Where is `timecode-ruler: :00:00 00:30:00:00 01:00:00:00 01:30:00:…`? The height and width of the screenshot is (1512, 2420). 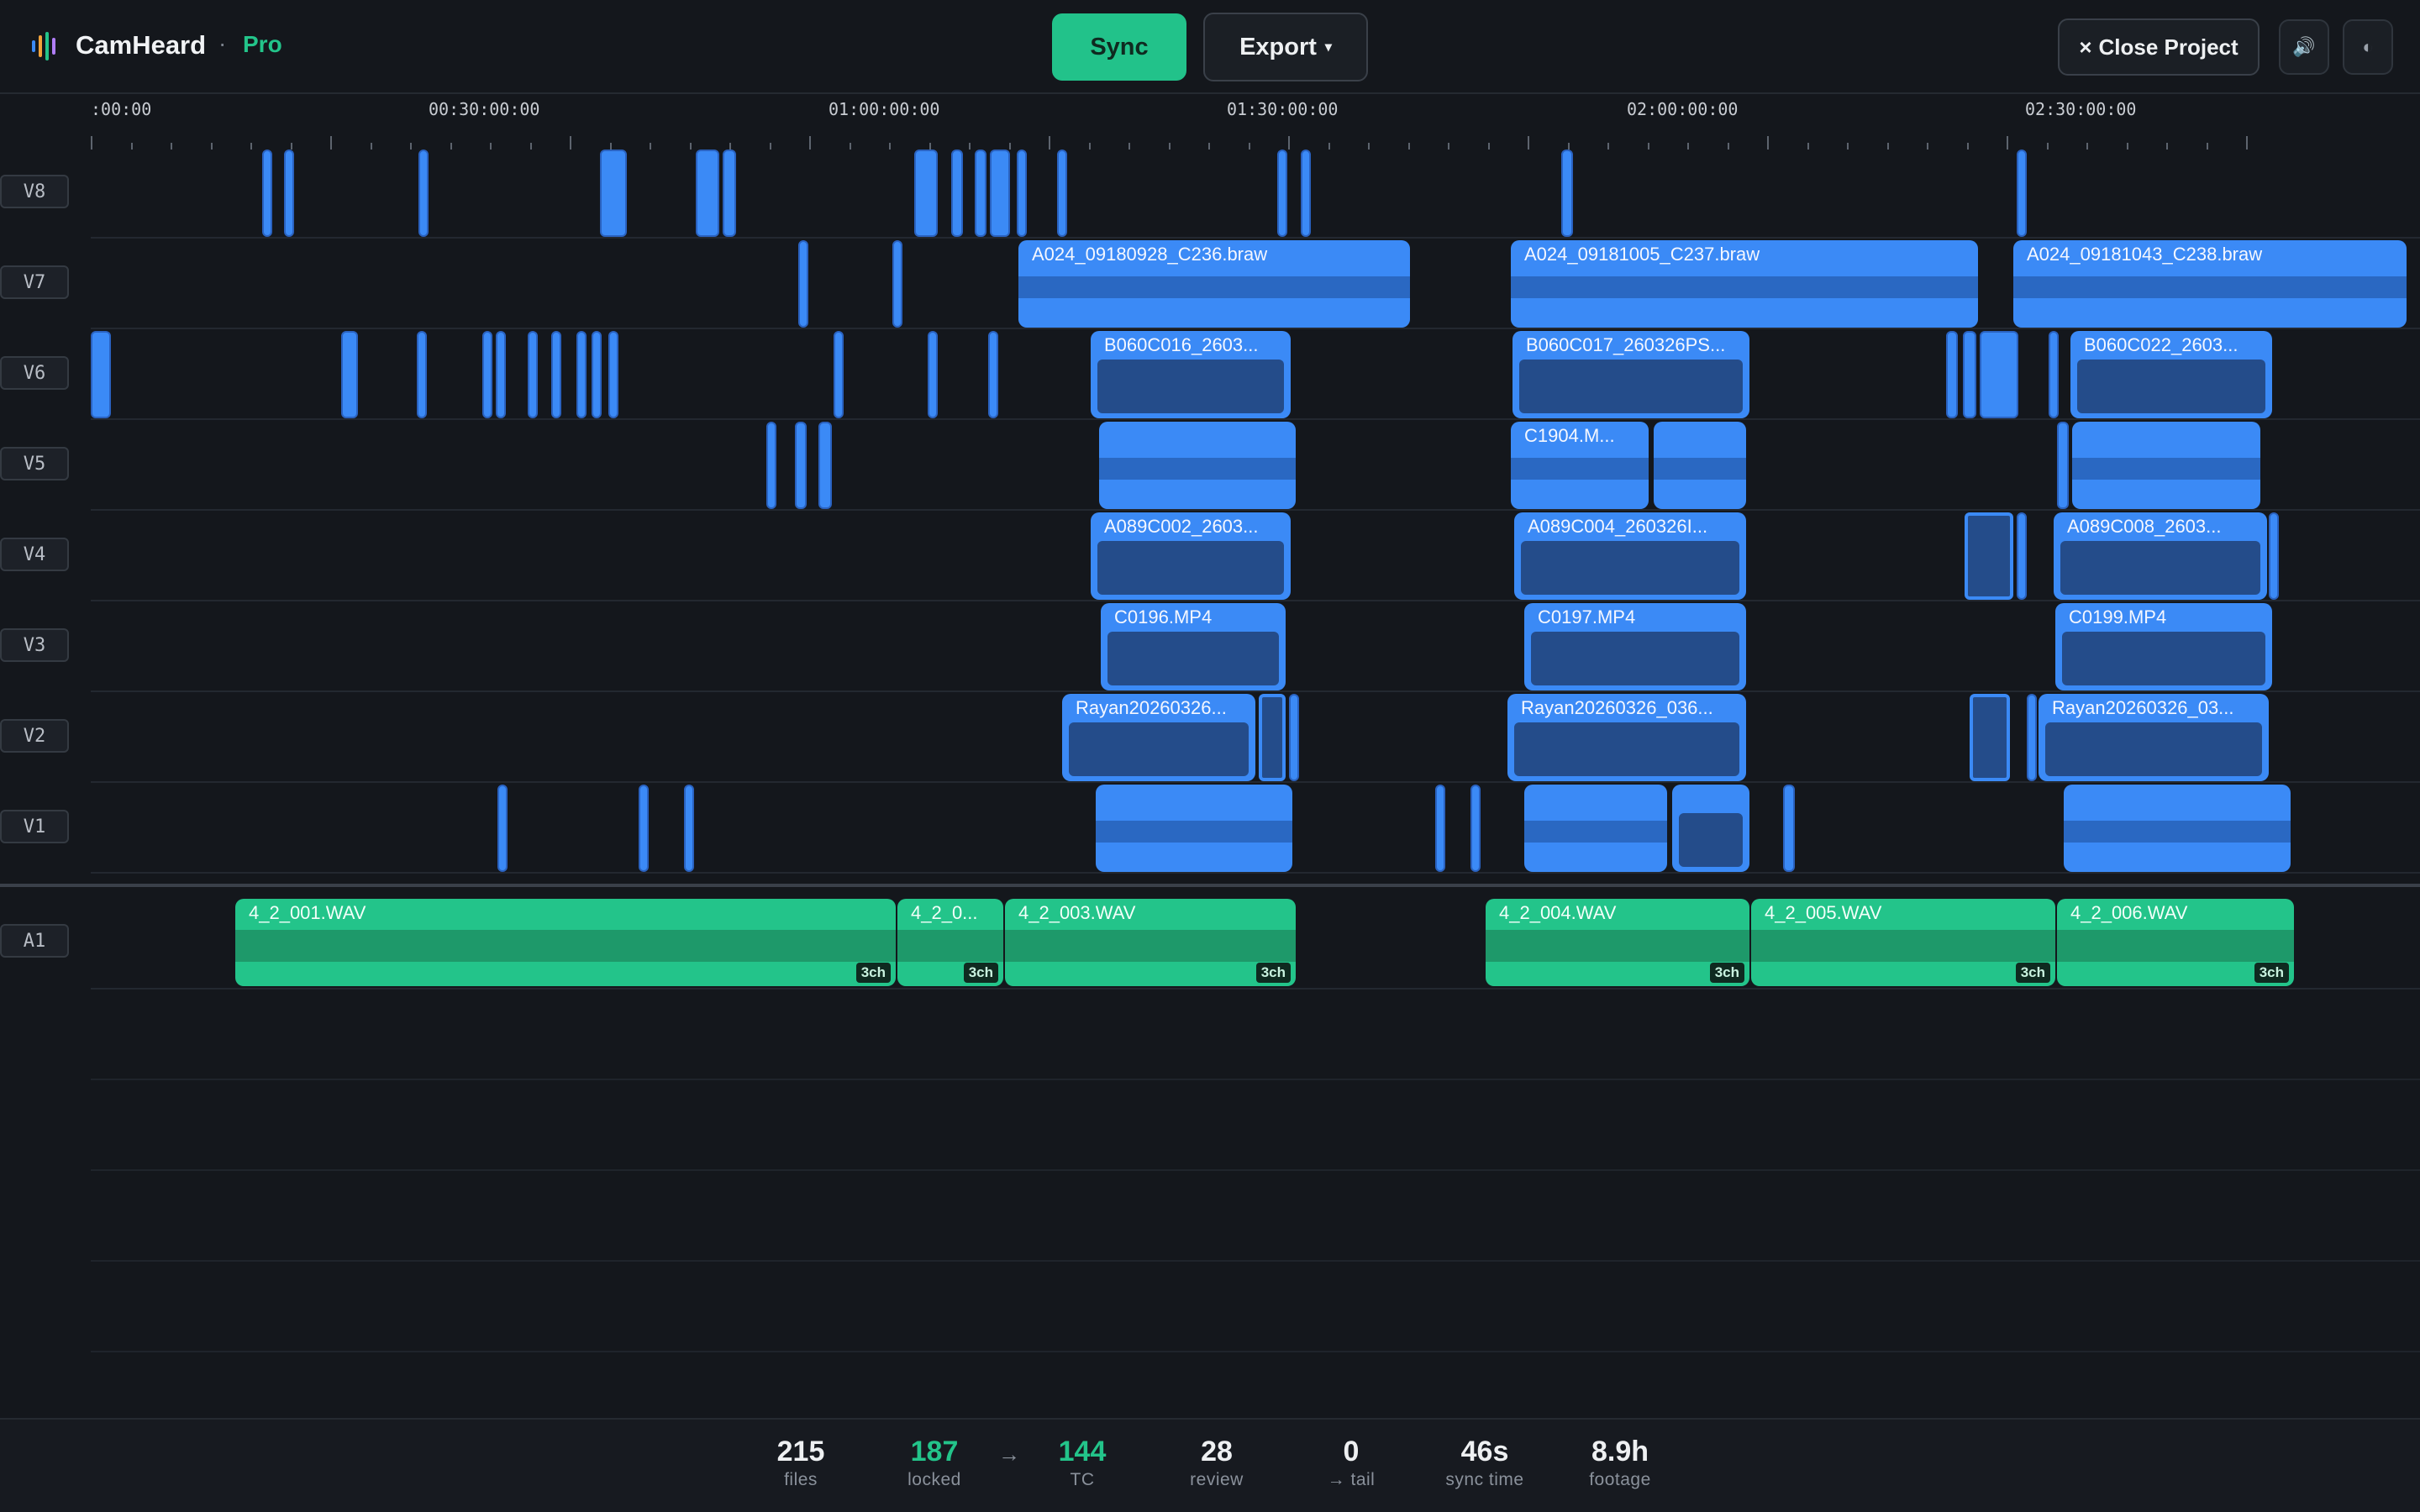
timecode-ruler: :00:00 00:30:00:00 01:00:00:00 01:30:00:… is located at coordinates (1255, 122).